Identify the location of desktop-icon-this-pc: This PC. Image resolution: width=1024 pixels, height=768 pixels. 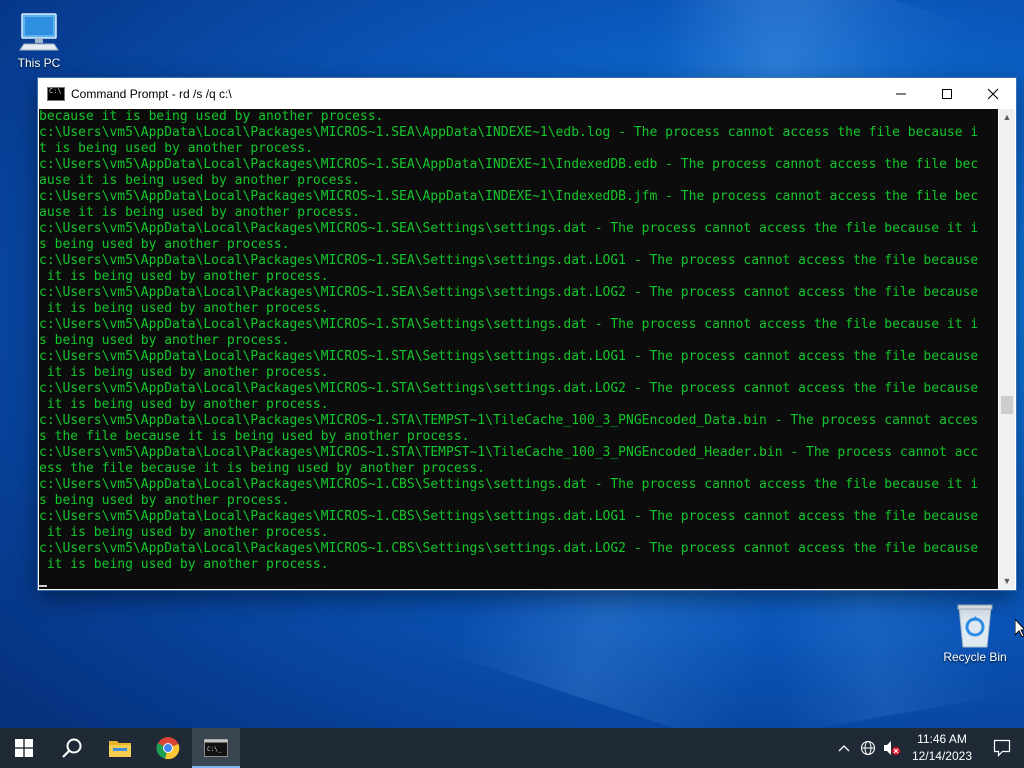
(39, 39).